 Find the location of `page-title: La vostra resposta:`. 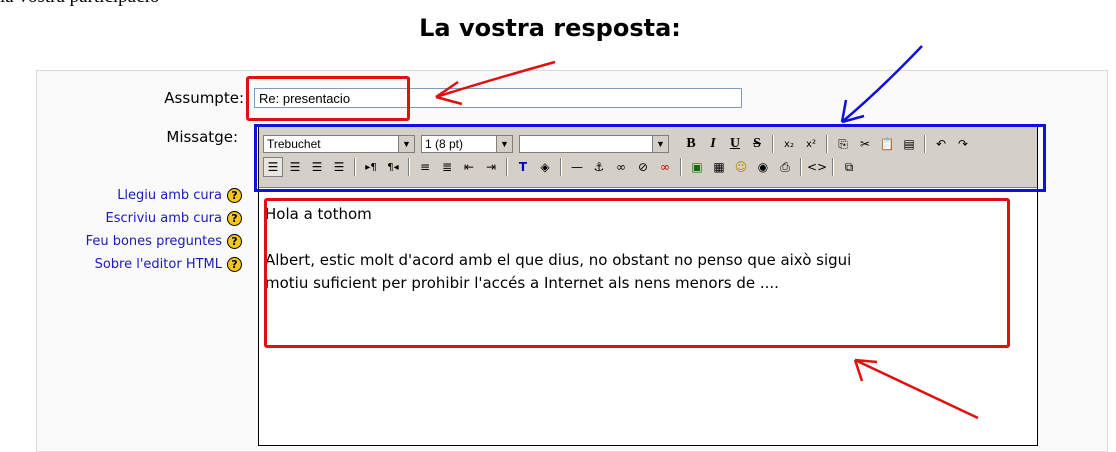

page-title: La vostra resposta: is located at coordinates (550, 28).